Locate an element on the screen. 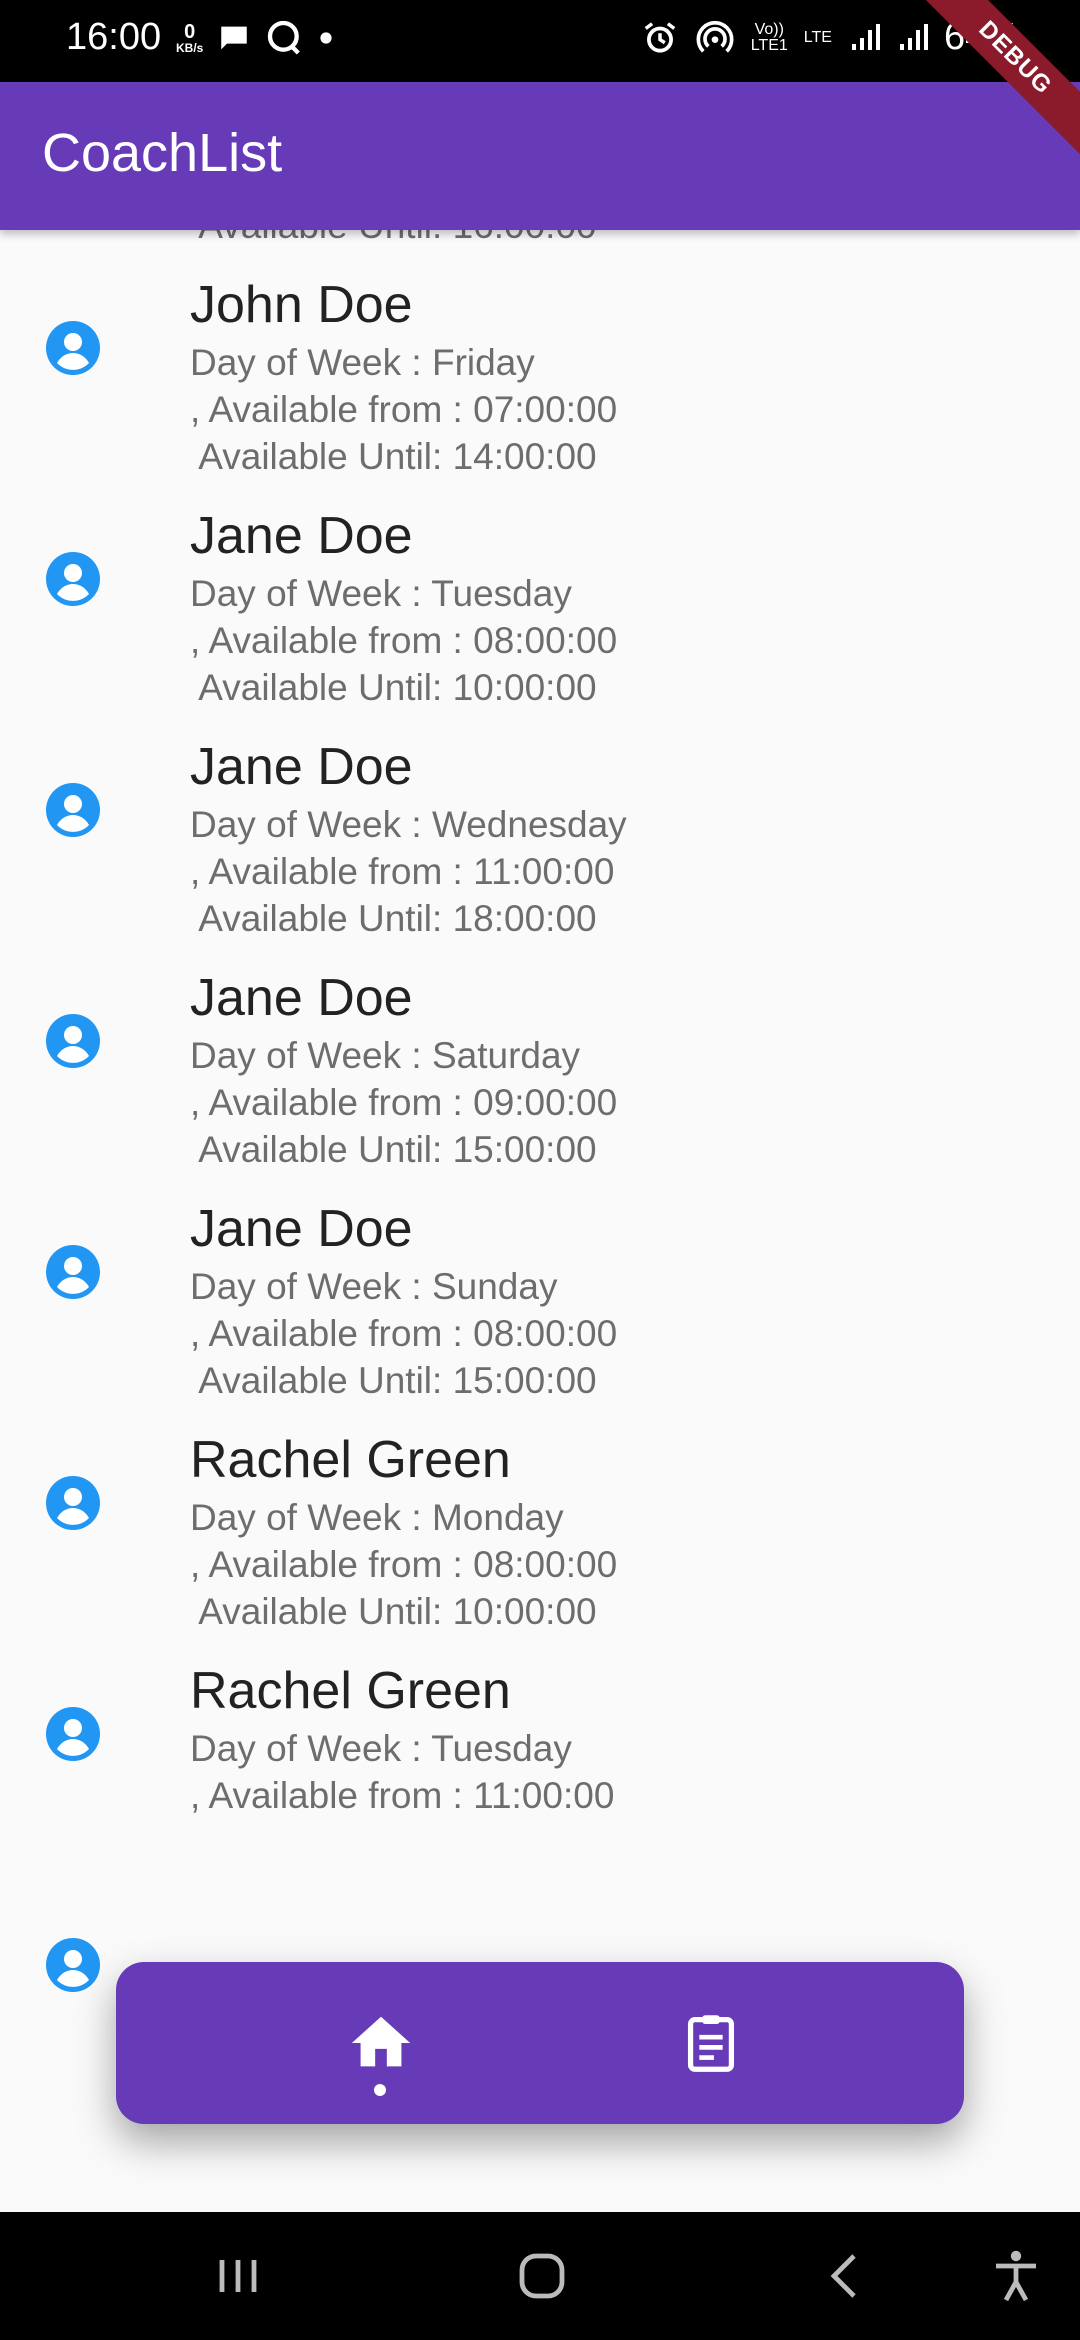 Image resolution: width=1080 pixels, height=2340 pixels. clipboard-icon is located at coordinates (711, 2043).